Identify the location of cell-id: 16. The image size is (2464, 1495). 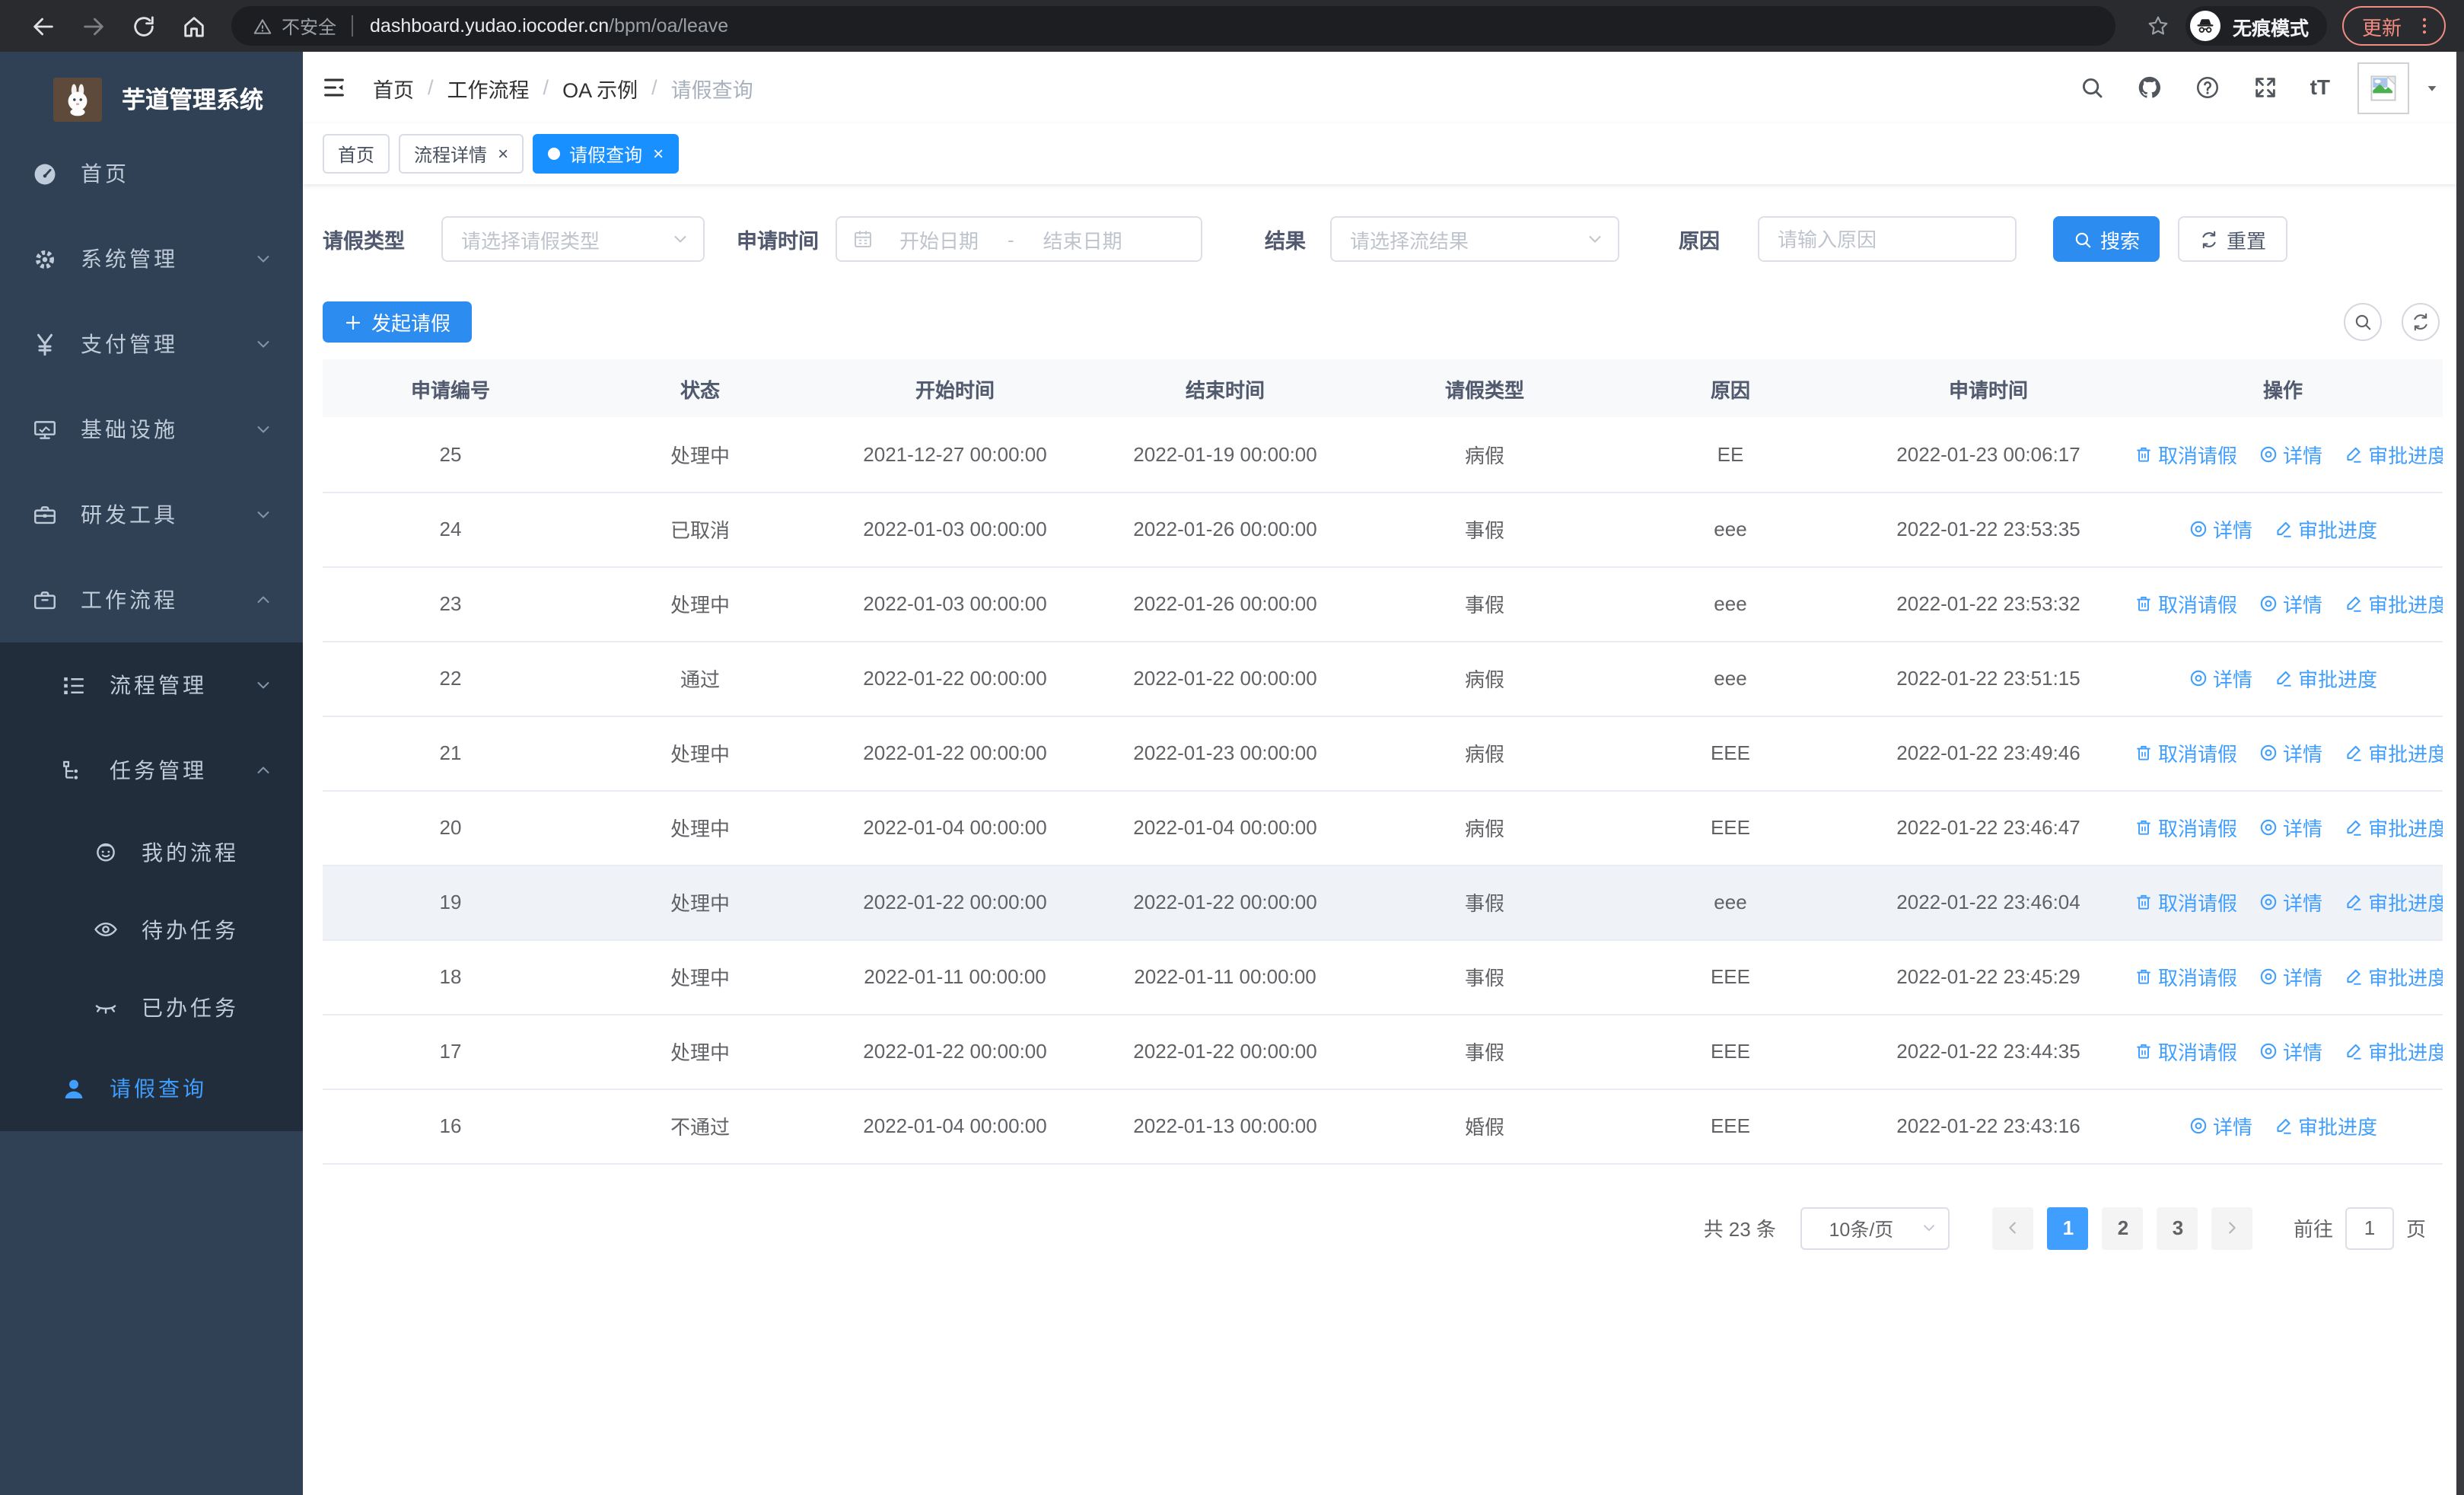
(450, 1127).